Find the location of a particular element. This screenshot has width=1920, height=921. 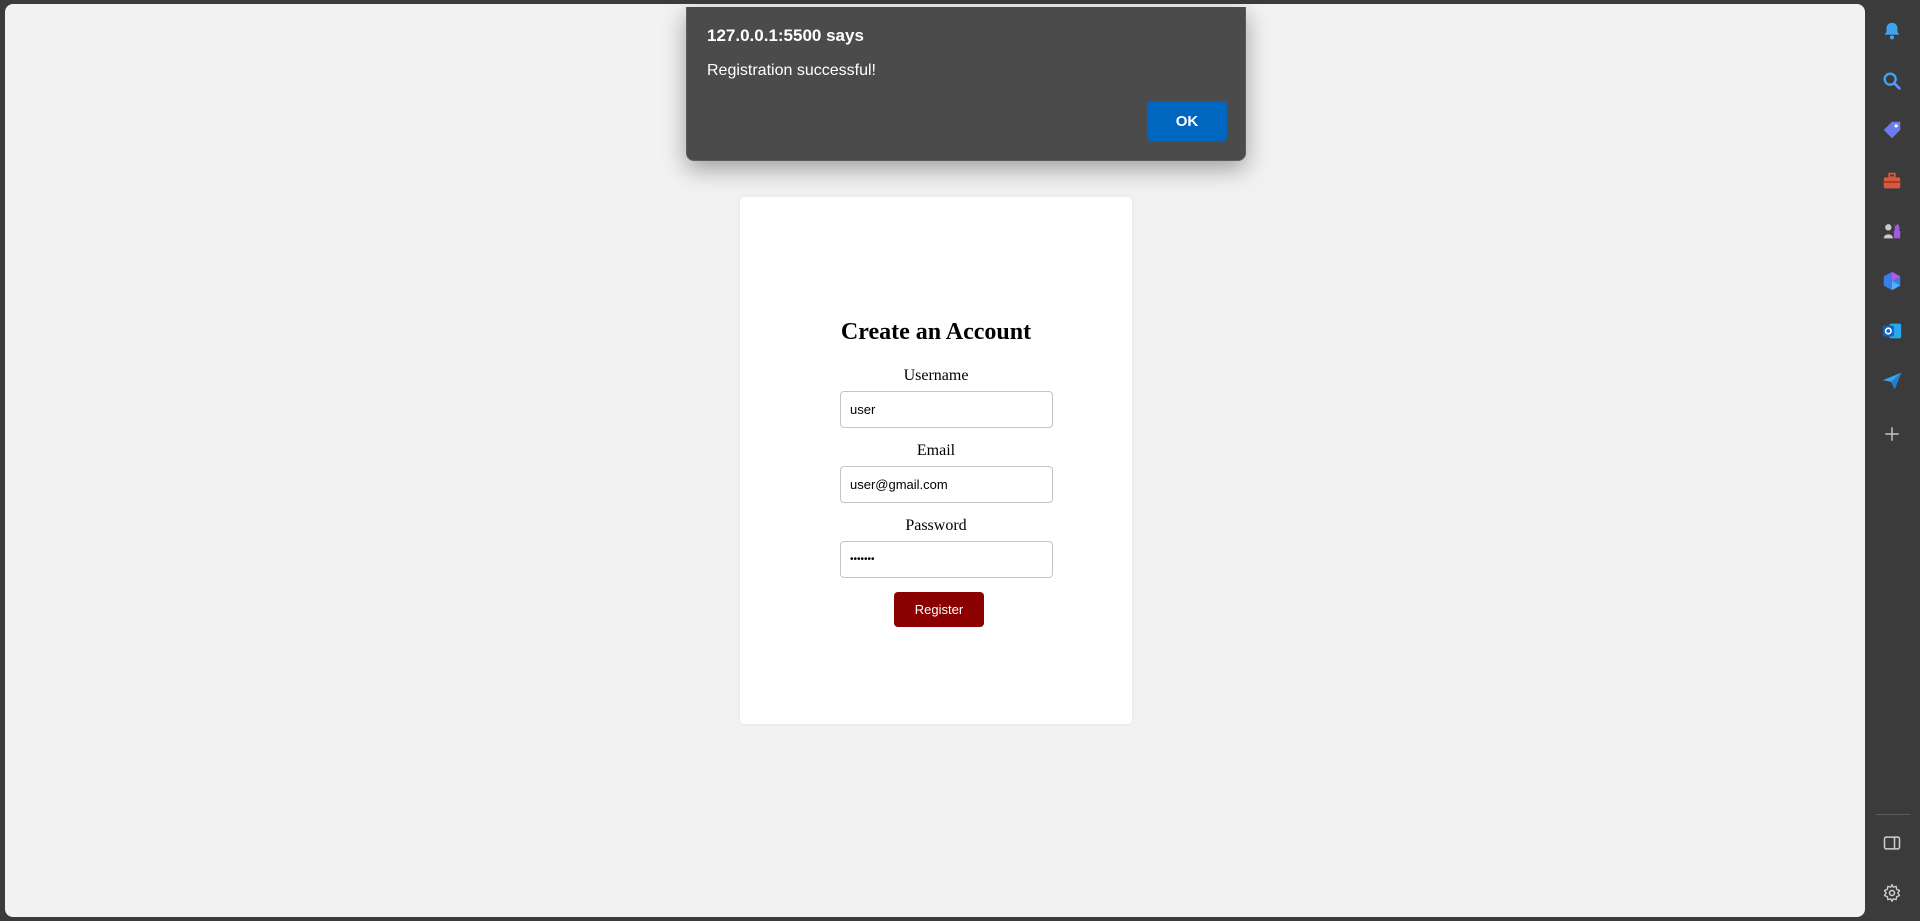

email-label: Email is located at coordinates (936, 450).